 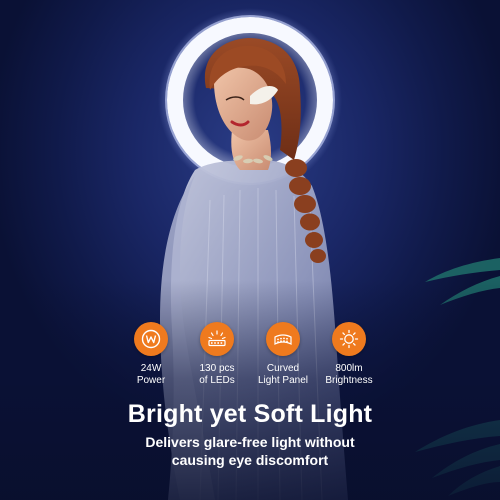 What do you see at coordinates (250, 442) in the screenshot?
I see `subheadline-line-1: Delivers glare-free light without` at bounding box center [250, 442].